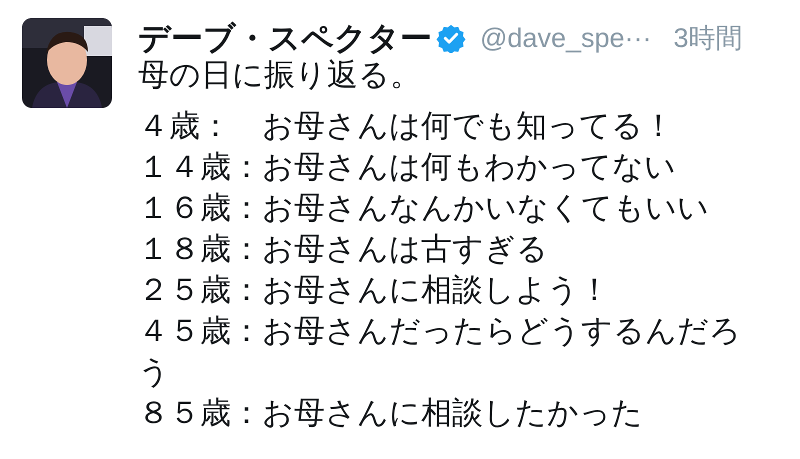 The width and height of the screenshot is (800, 459). Describe the element at coordinates (285, 38) in the screenshot. I see `author-name: デーブ・スペクター` at that location.